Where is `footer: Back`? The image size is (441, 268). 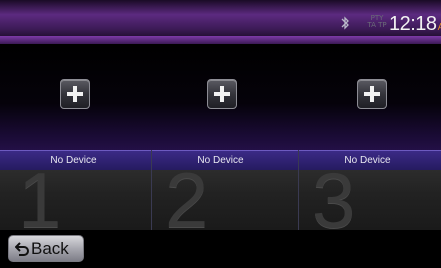
footer: Back is located at coordinates (220, 249).